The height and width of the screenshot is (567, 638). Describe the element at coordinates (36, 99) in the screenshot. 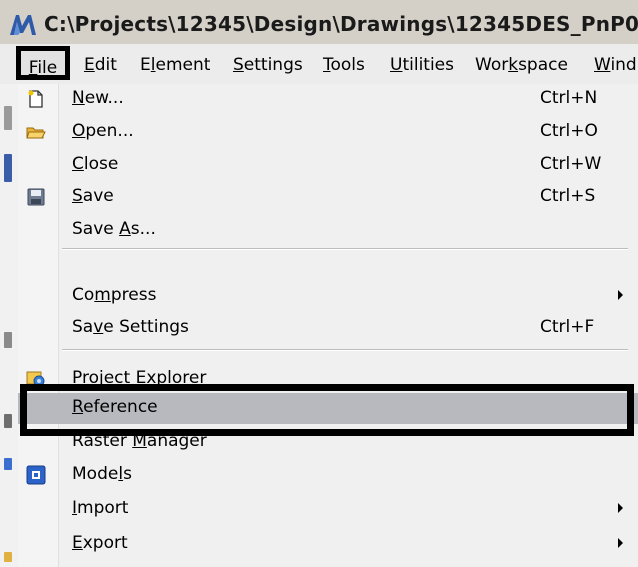

I see `new-file-icon` at that location.